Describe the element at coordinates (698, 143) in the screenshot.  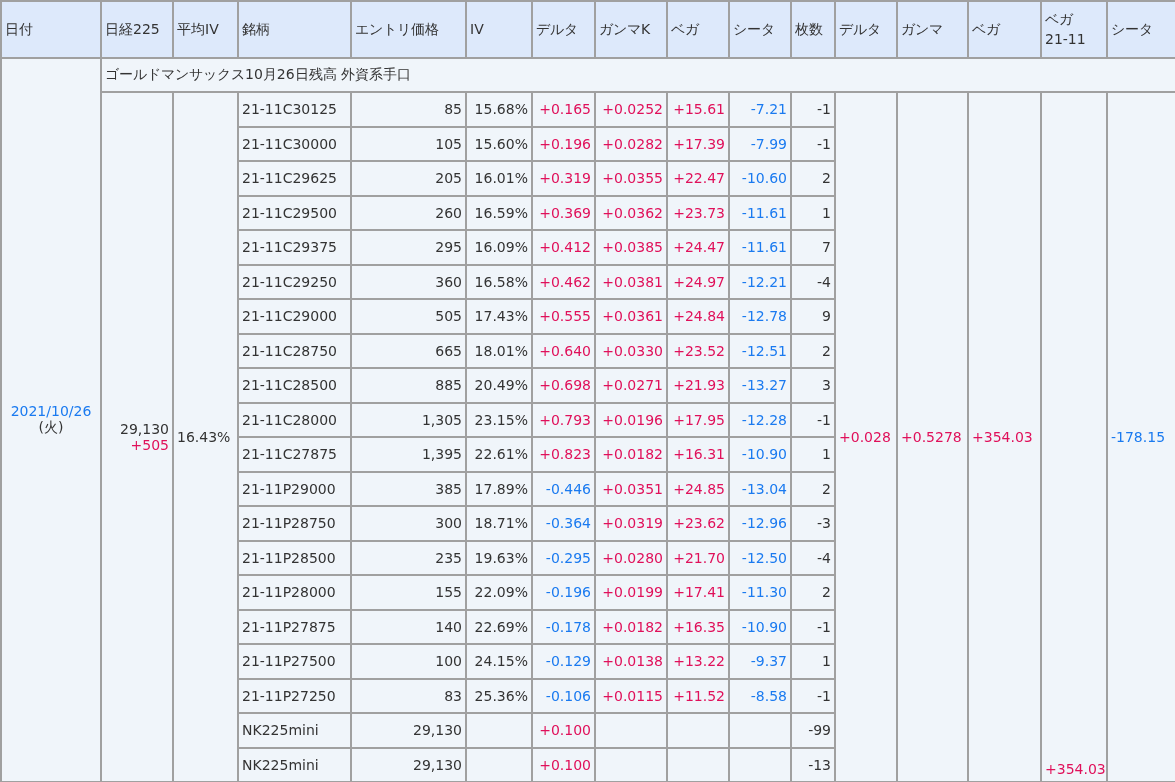
I see `vega-cell: +17.39` at that location.